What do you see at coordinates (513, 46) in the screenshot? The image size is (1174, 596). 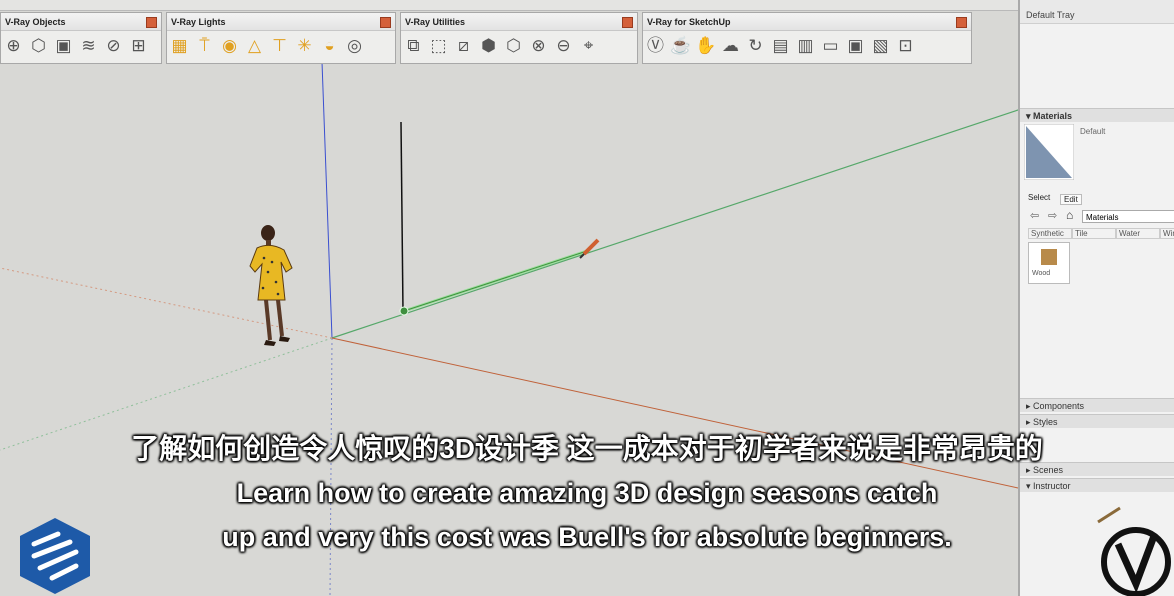 I see `cube-icon: ⬡` at bounding box center [513, 46].